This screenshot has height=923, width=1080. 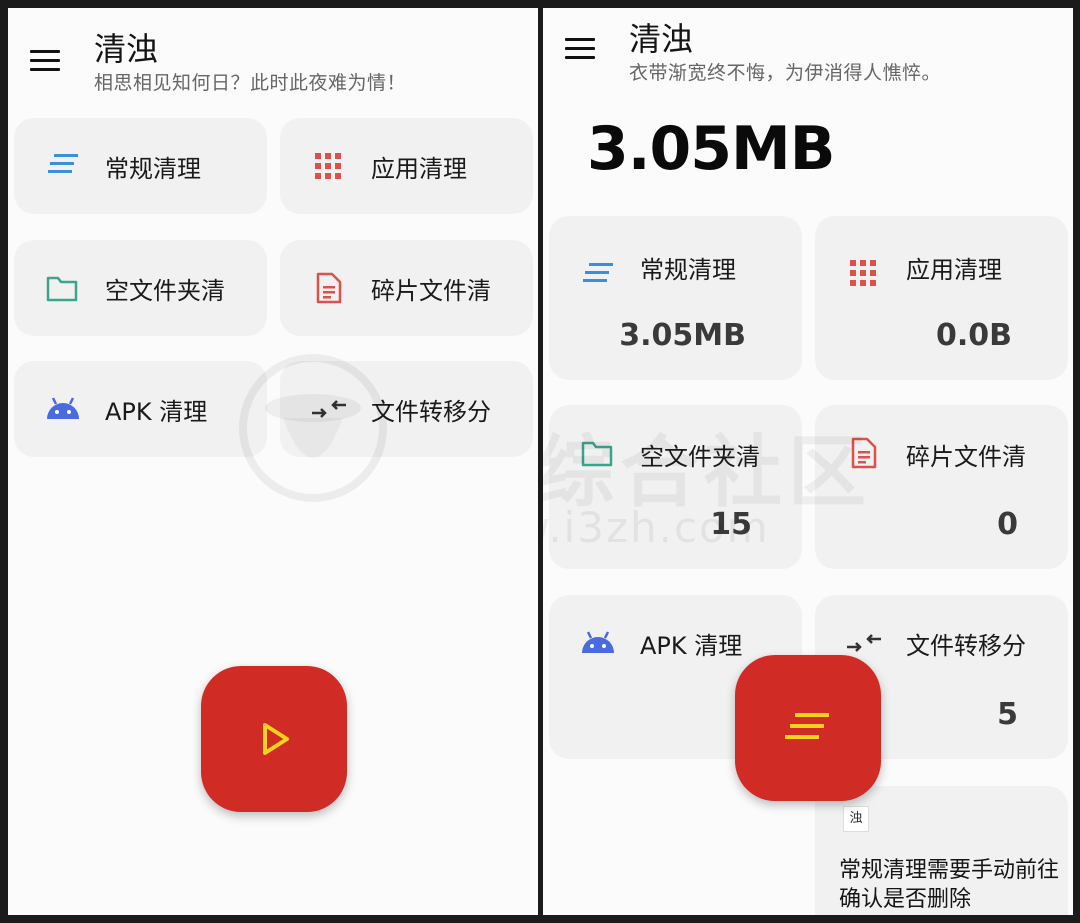 What do you see at coordinates (1007, 714) in the screenshot?
I see `card-value: 5` at bounding box center [1007, 714].